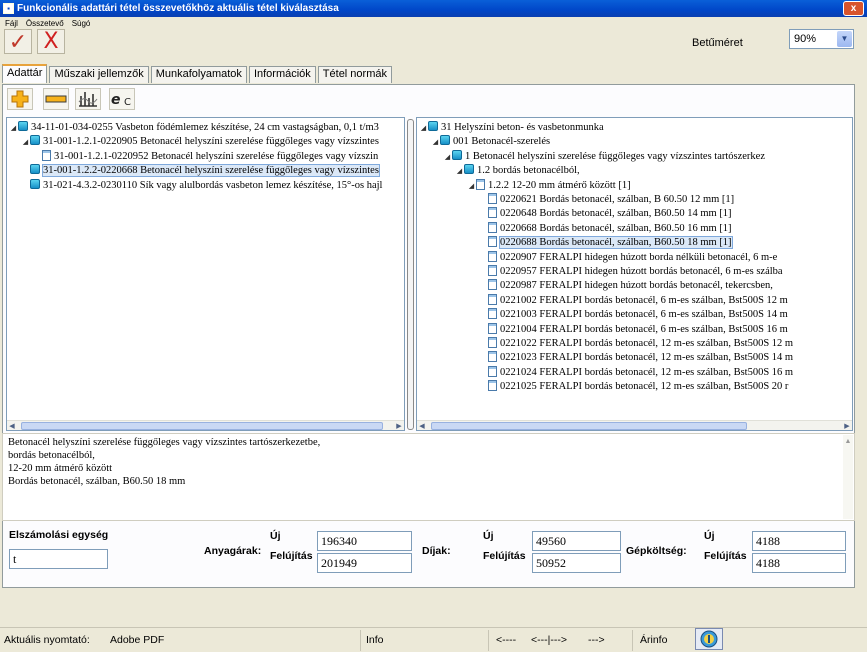 The image size is (867, 652). What do you see at coordinates (436, 551) in the screenshot?
I see `fee-label: Díjak:` at bounding box center [436, 551].